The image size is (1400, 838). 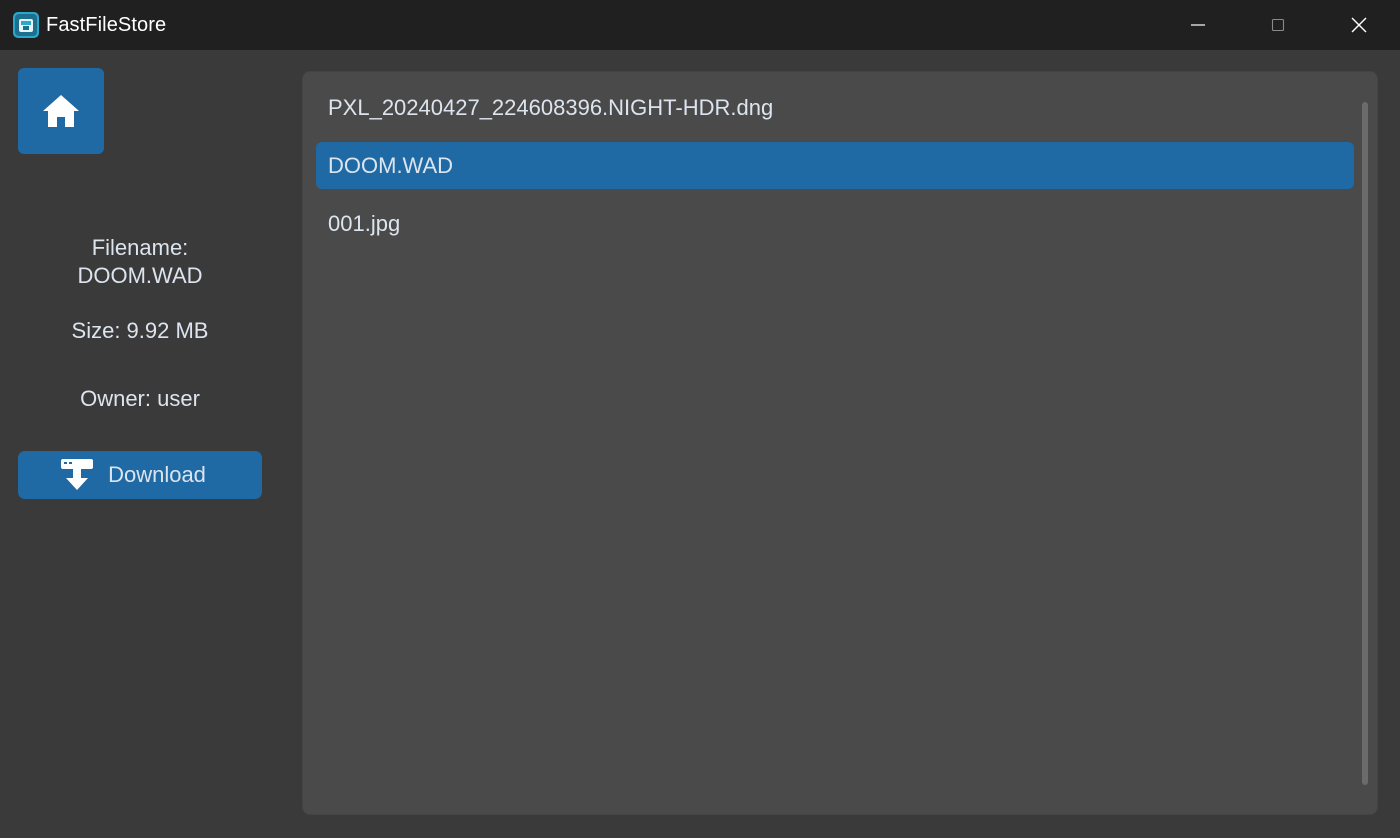 I want to click on title-bar: FastFileStore, so click(x=700, y=25).